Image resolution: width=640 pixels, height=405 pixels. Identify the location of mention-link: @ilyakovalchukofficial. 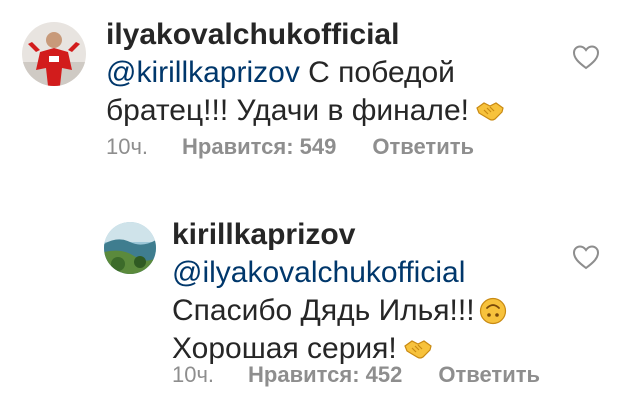
(318, 272).